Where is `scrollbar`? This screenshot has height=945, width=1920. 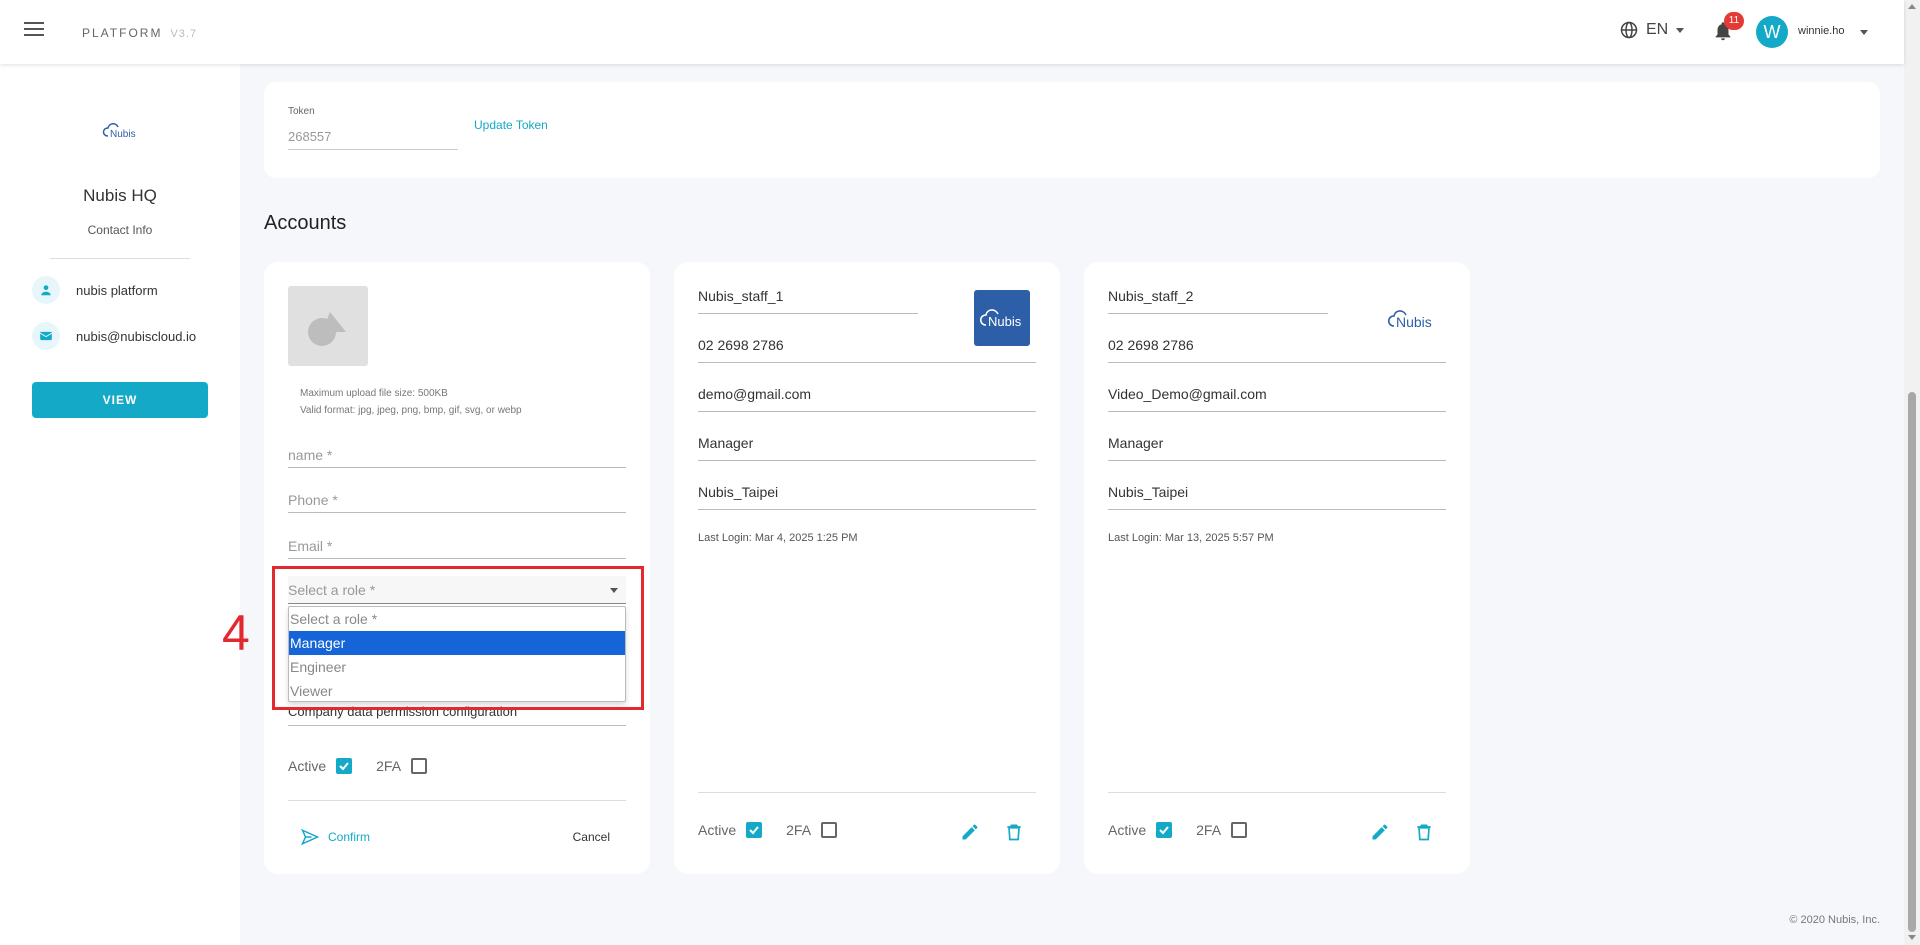 scrollbar is located at coordinates (1912, 472).